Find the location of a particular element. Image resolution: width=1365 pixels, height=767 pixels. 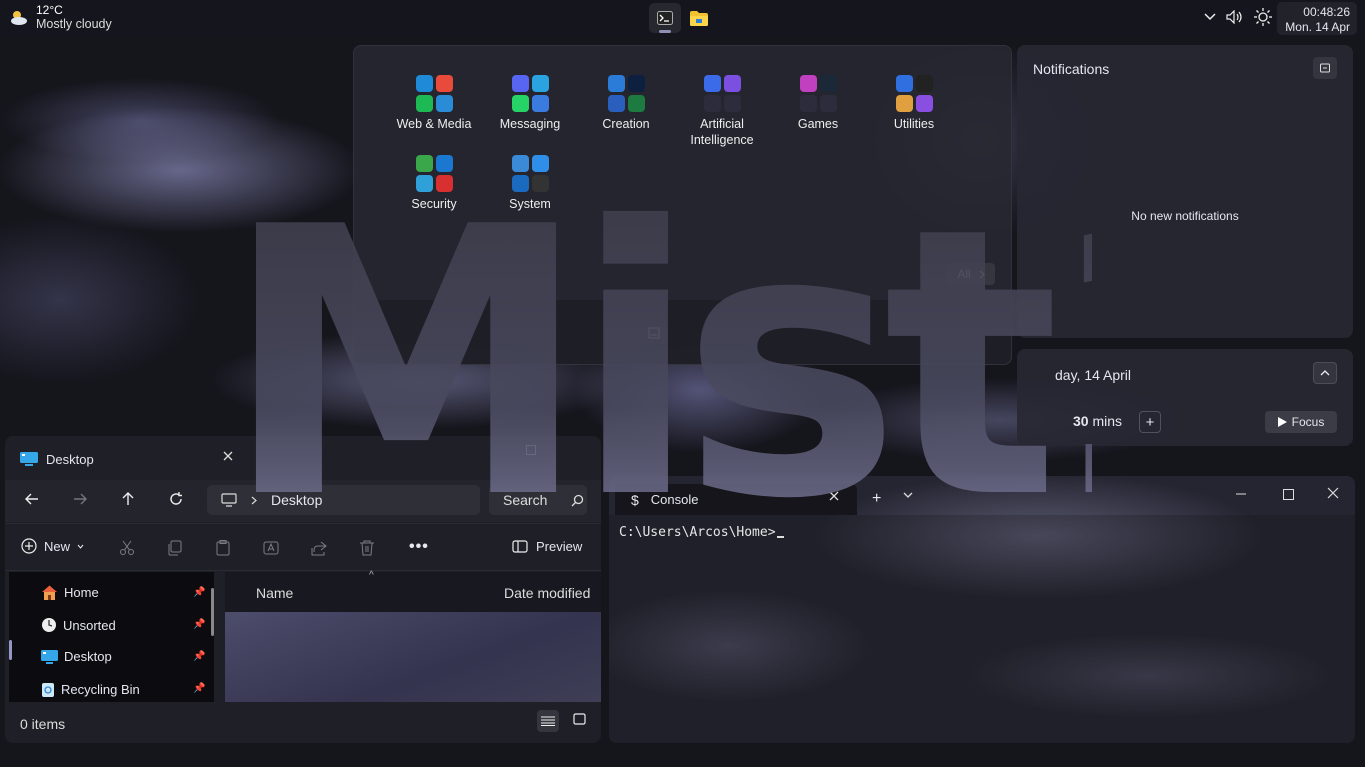

paste-icon is located at coordinates (223, 548).